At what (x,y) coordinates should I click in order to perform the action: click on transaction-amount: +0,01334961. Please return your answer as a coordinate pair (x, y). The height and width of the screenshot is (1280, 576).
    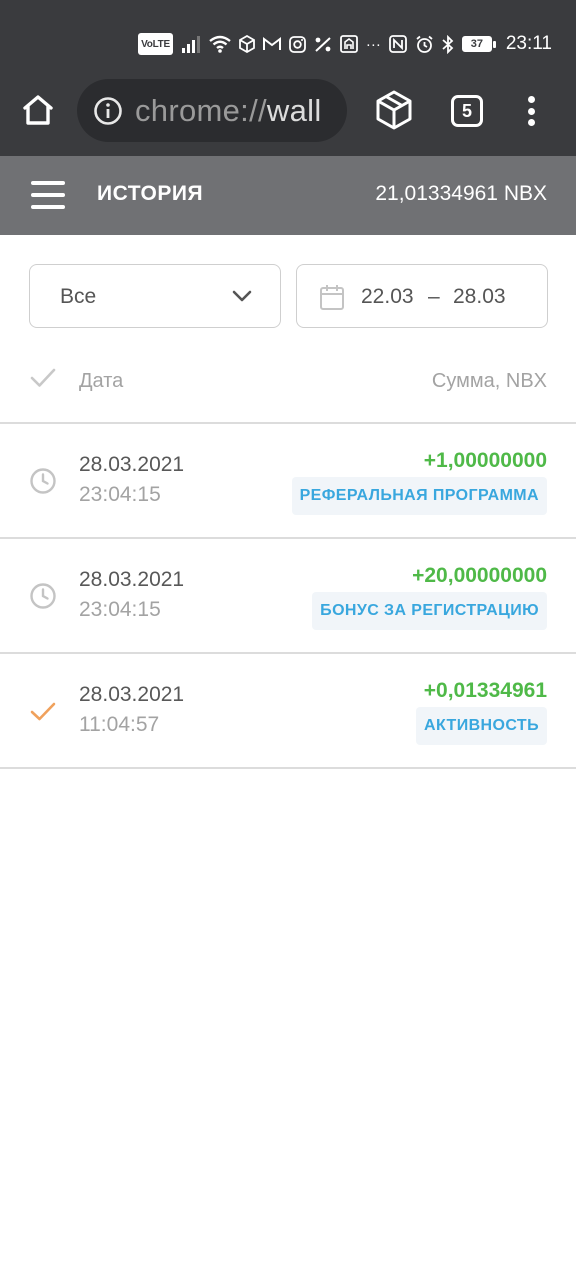
    Looking at the image, I should click on (485, 690).